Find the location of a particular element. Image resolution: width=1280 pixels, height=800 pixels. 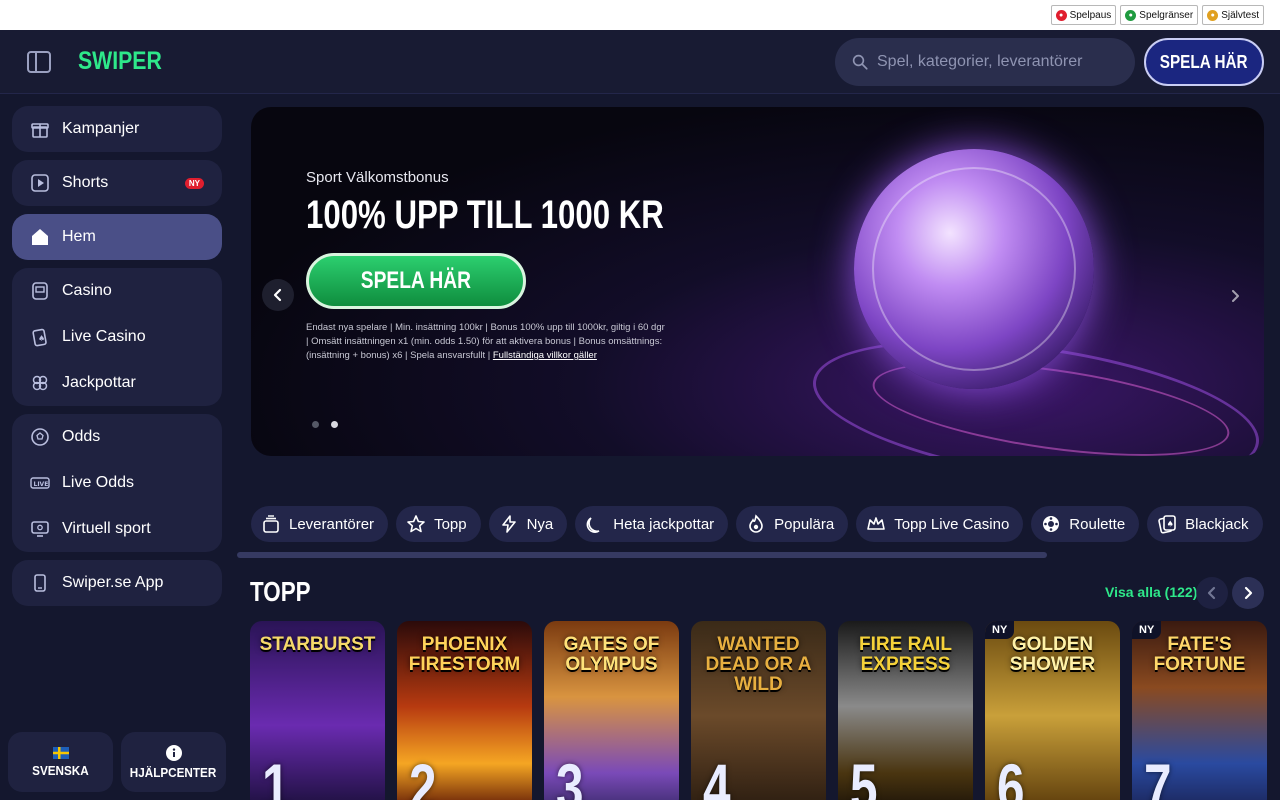

slot-icon is located at coordinates (40, 291).